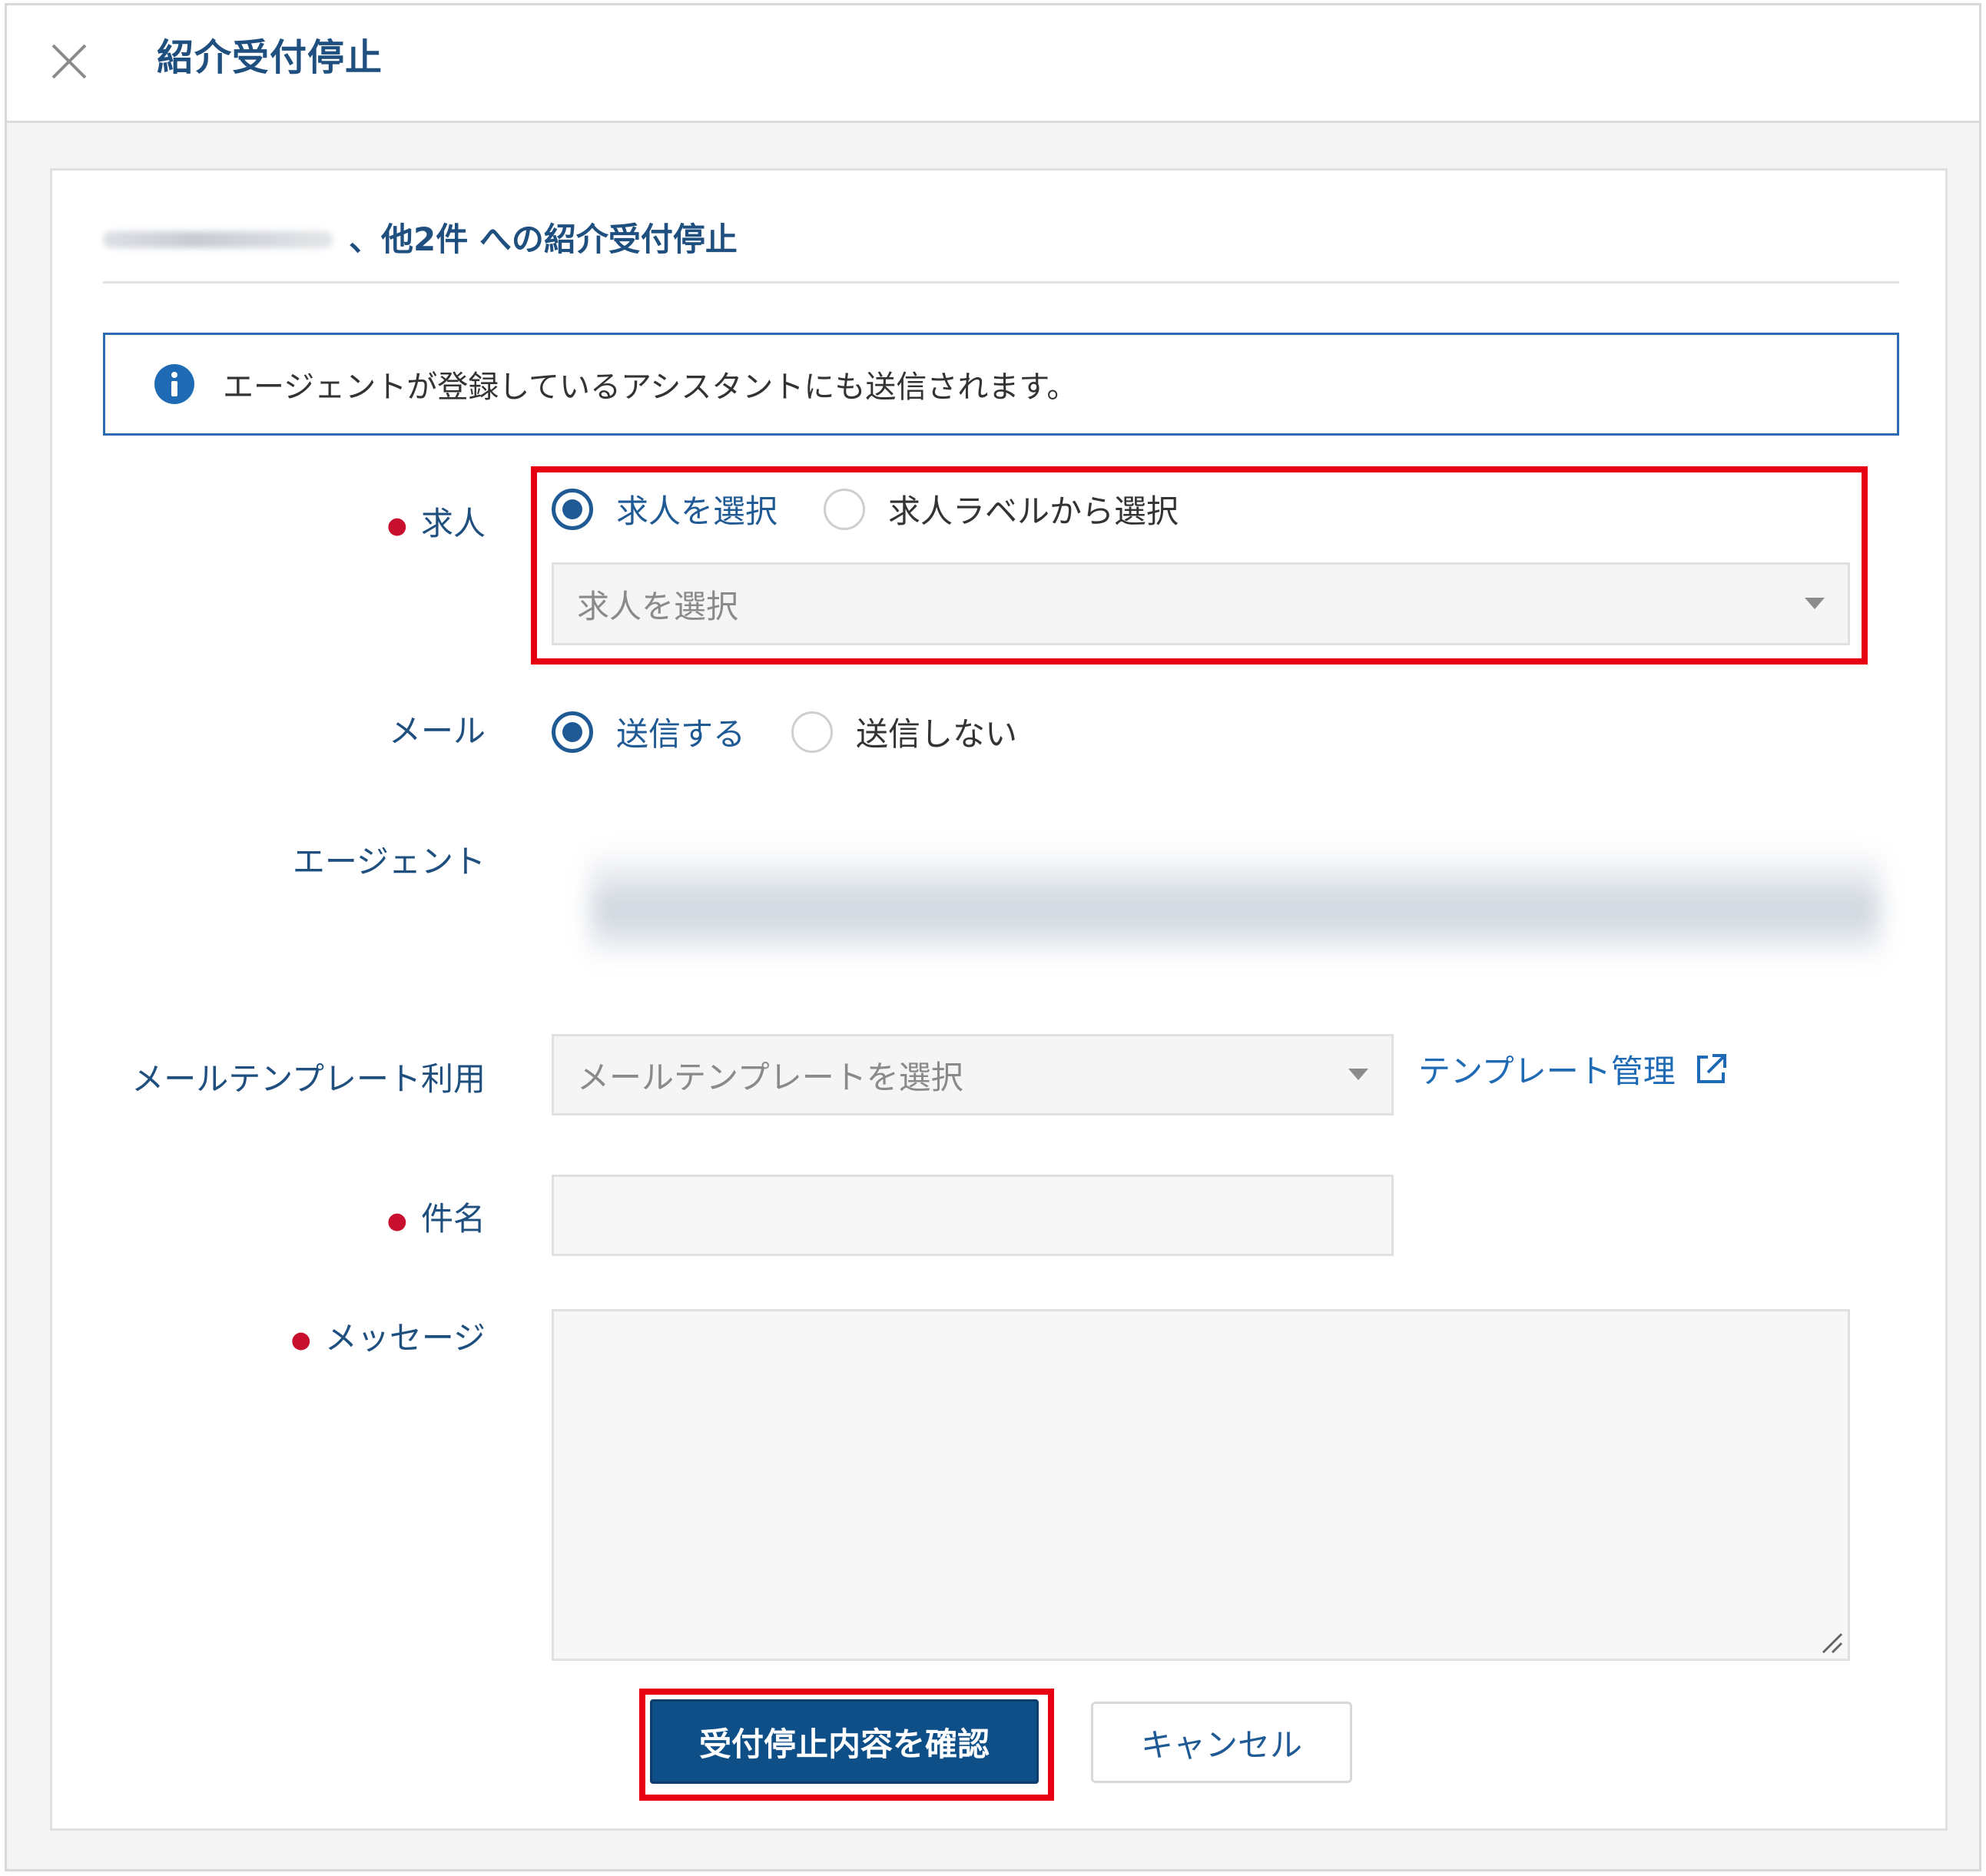  I want to click on subject-input, so click(973, 1215).